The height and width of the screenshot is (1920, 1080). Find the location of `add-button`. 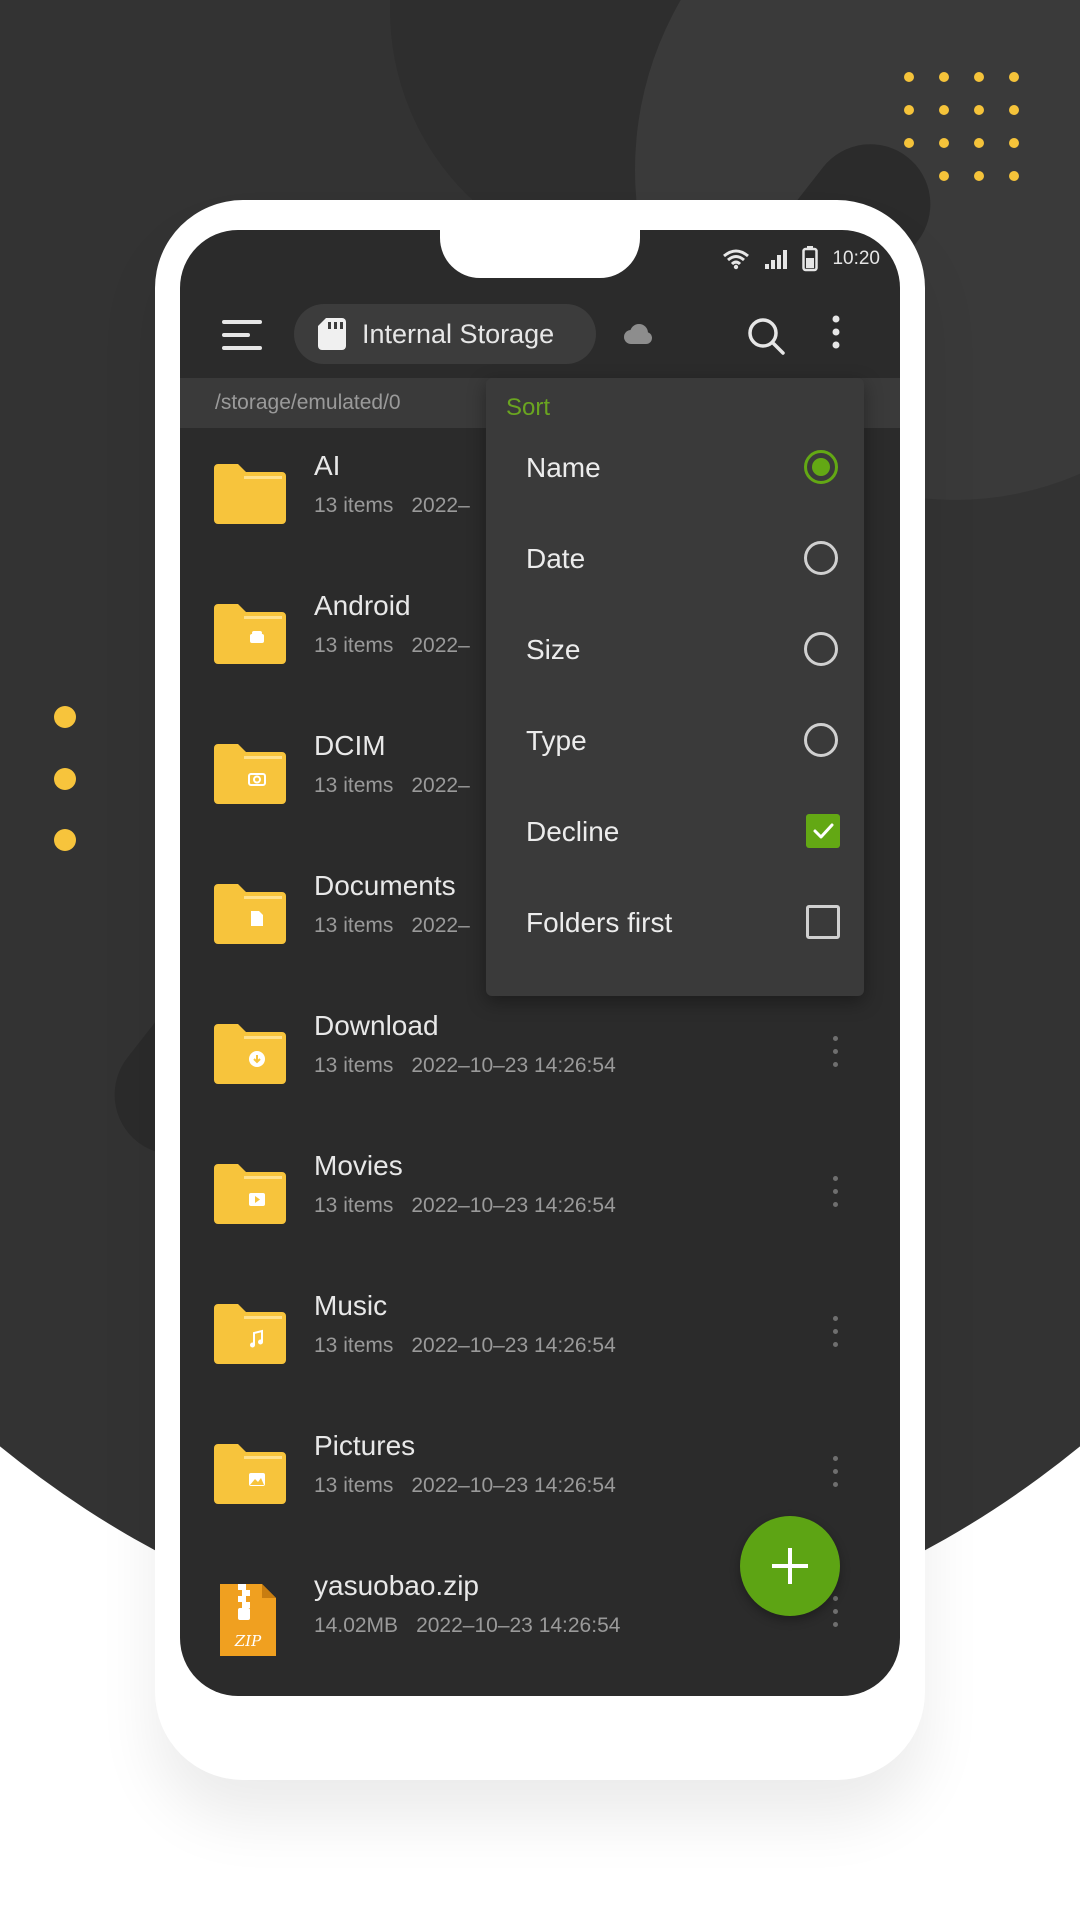

add-button is located at coordinates (790, 1566).